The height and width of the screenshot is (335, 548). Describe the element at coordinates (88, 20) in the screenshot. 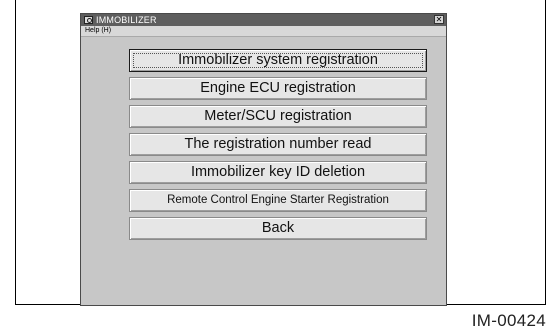

I see `app-icon` at that location.